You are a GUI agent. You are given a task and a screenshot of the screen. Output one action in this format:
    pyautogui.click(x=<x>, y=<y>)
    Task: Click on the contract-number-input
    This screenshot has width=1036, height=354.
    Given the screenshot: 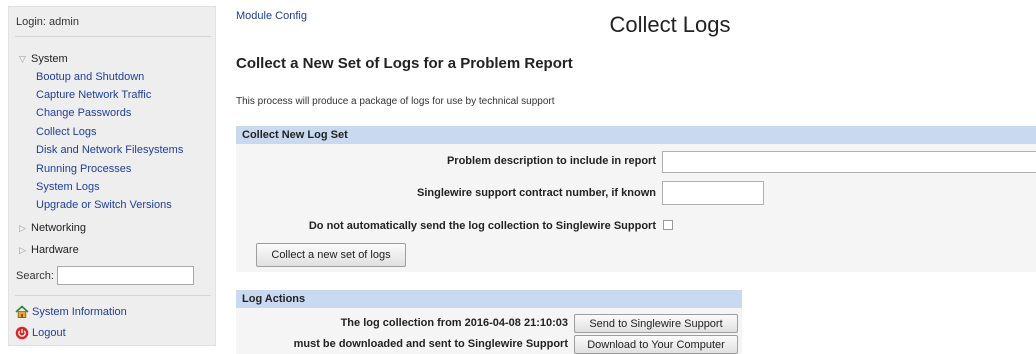 What is the action you would take?
    pyautogui.click(x=713, y=193)
    